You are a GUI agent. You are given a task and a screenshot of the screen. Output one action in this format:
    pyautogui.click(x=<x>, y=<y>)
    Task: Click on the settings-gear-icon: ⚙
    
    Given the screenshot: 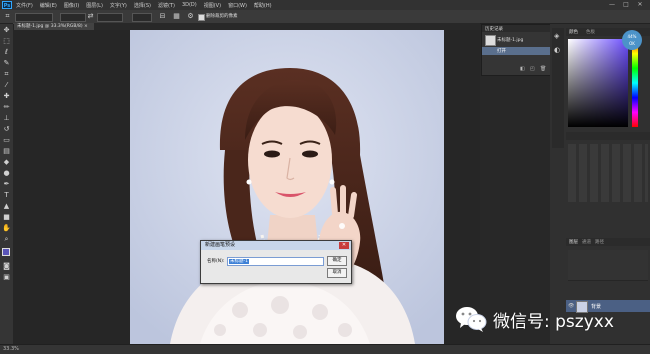 What is the action you would take?
    pyautogui.click(x=190, y=16)
    